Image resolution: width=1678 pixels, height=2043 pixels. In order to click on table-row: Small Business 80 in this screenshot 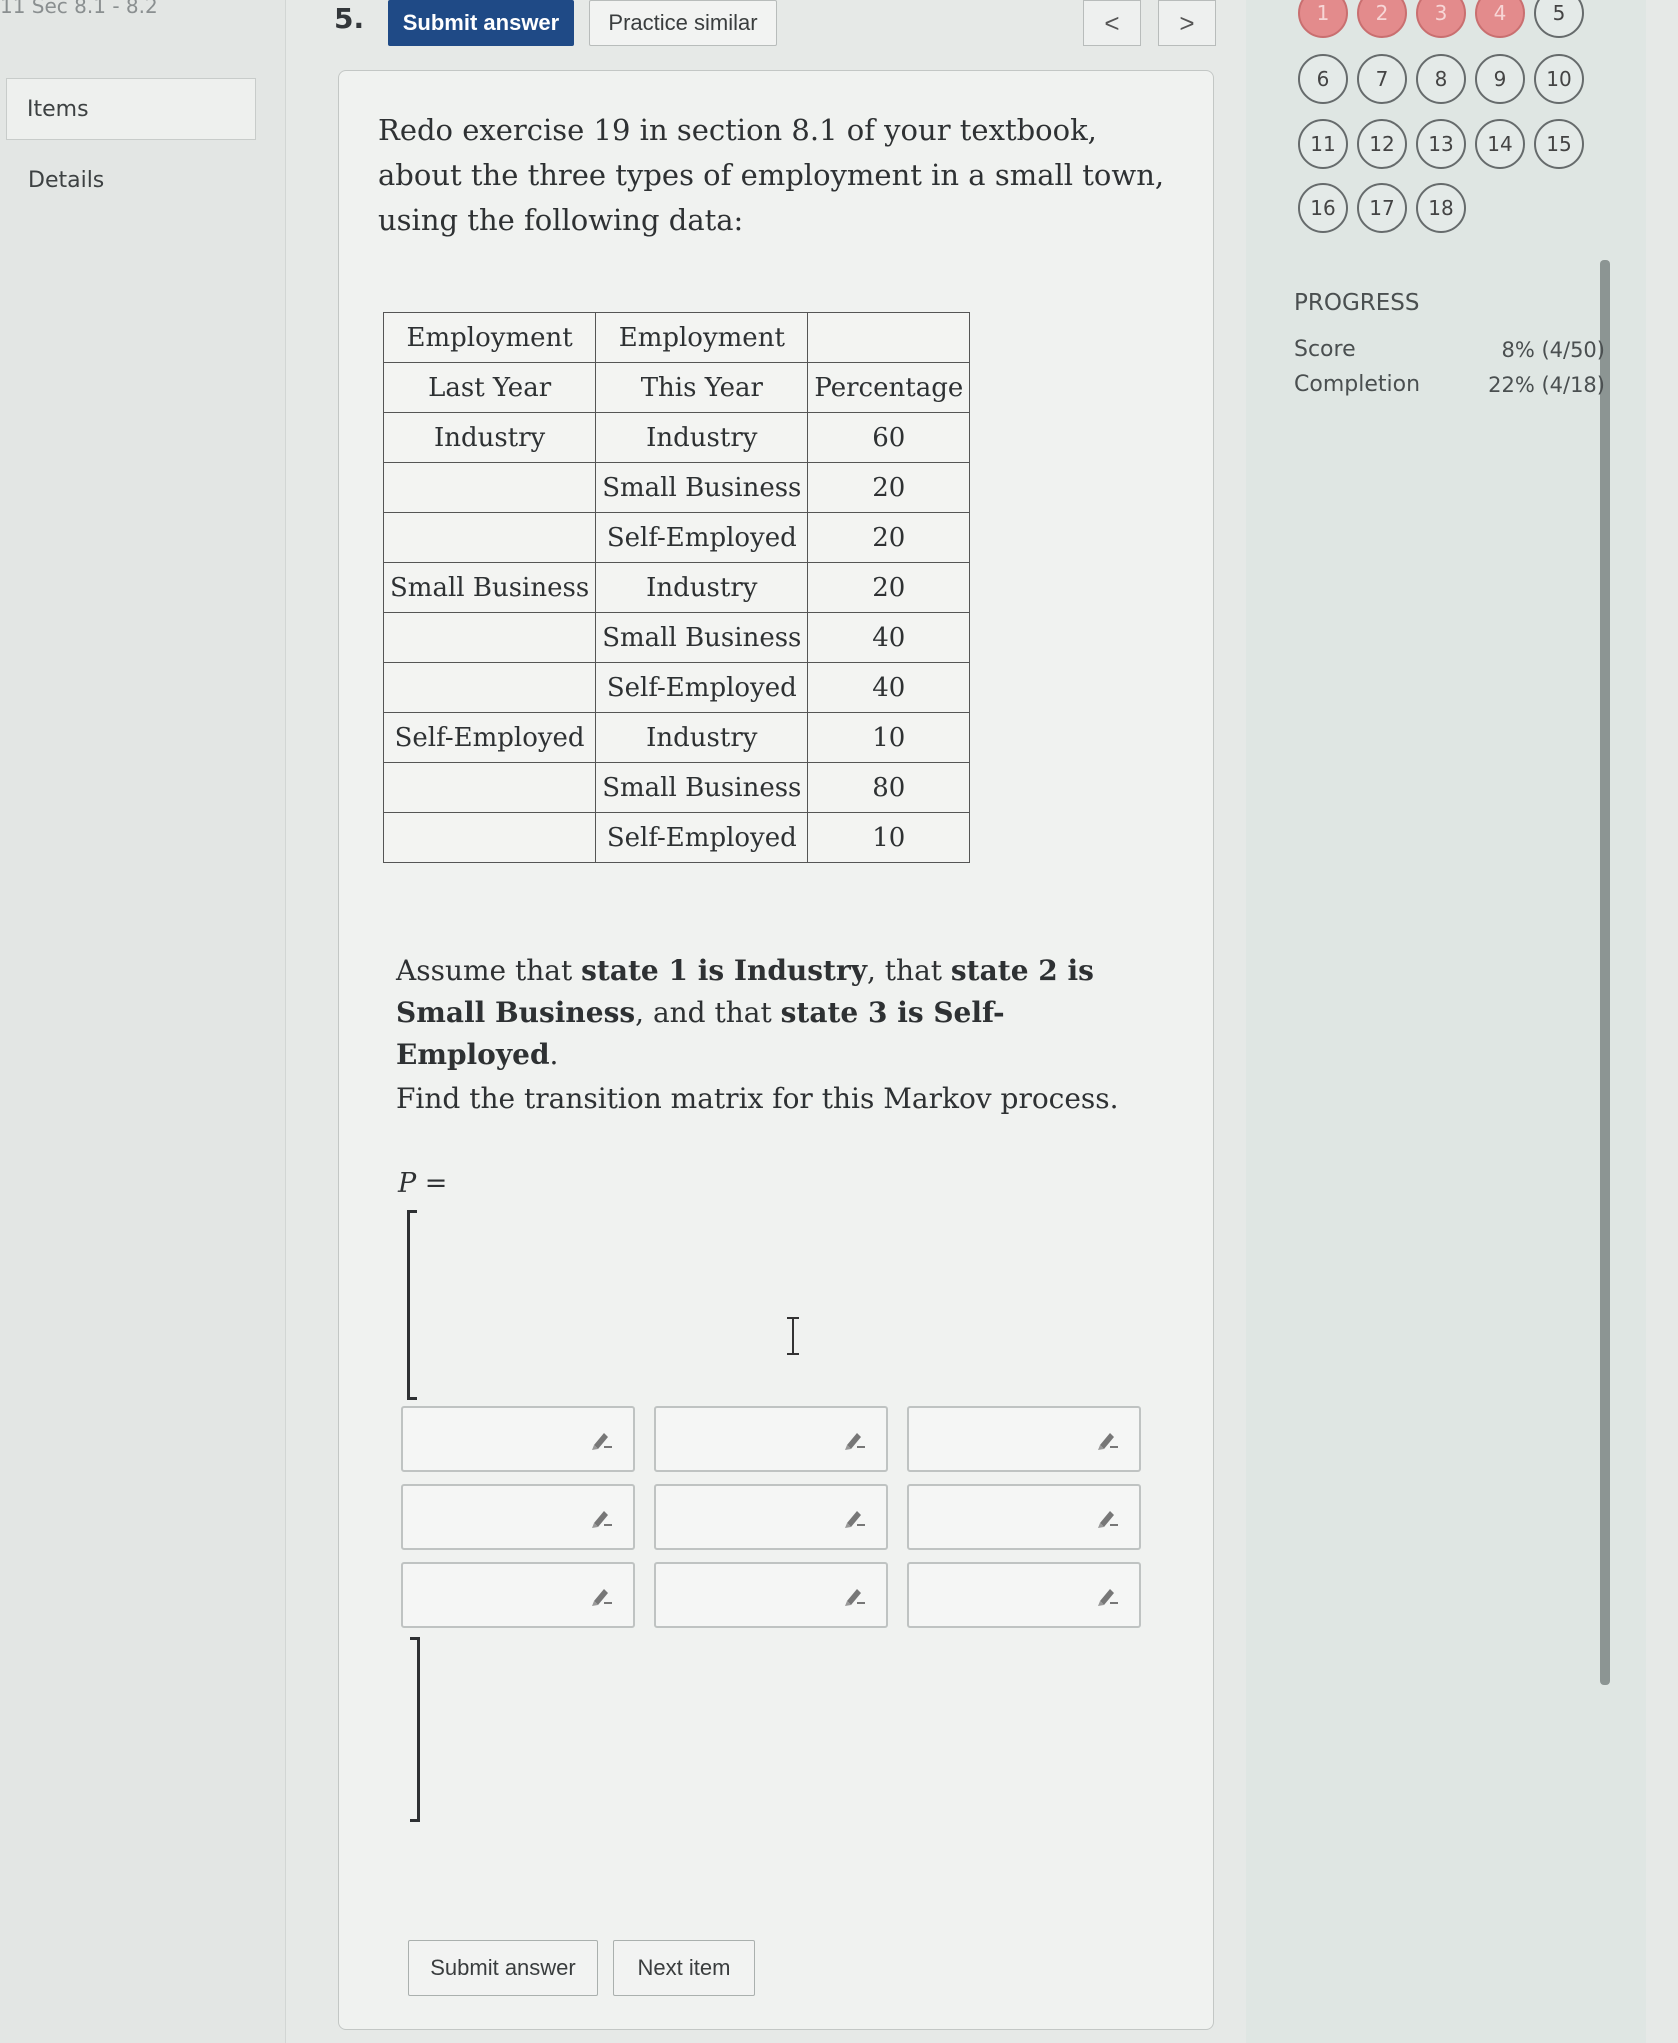, I will do `click(676, 787)`.